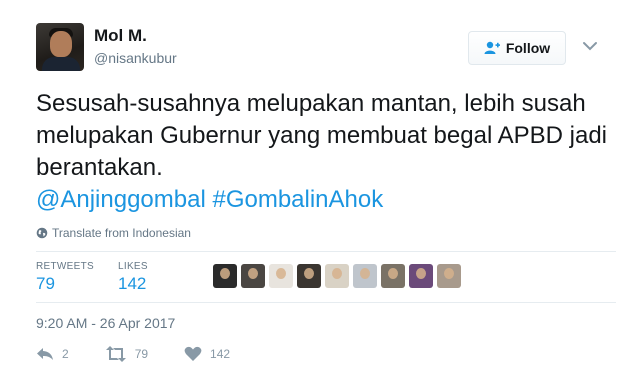 The width and height of the screenshot is (632, 378). What do you see at coordinates (151, 354) in the screenshot?
I see `tweet-actions: 2 79 142` at bounding box center [151, 354].